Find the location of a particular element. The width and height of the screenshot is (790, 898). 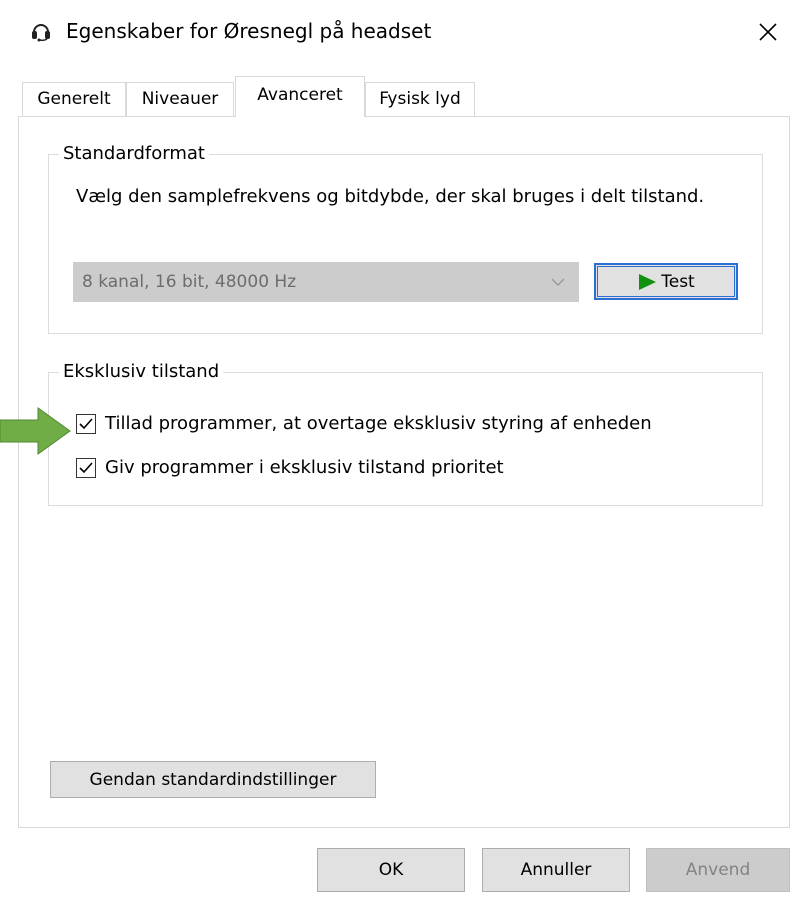

allow-exclusive-control-checkbox is located at coordinates (86, 424).